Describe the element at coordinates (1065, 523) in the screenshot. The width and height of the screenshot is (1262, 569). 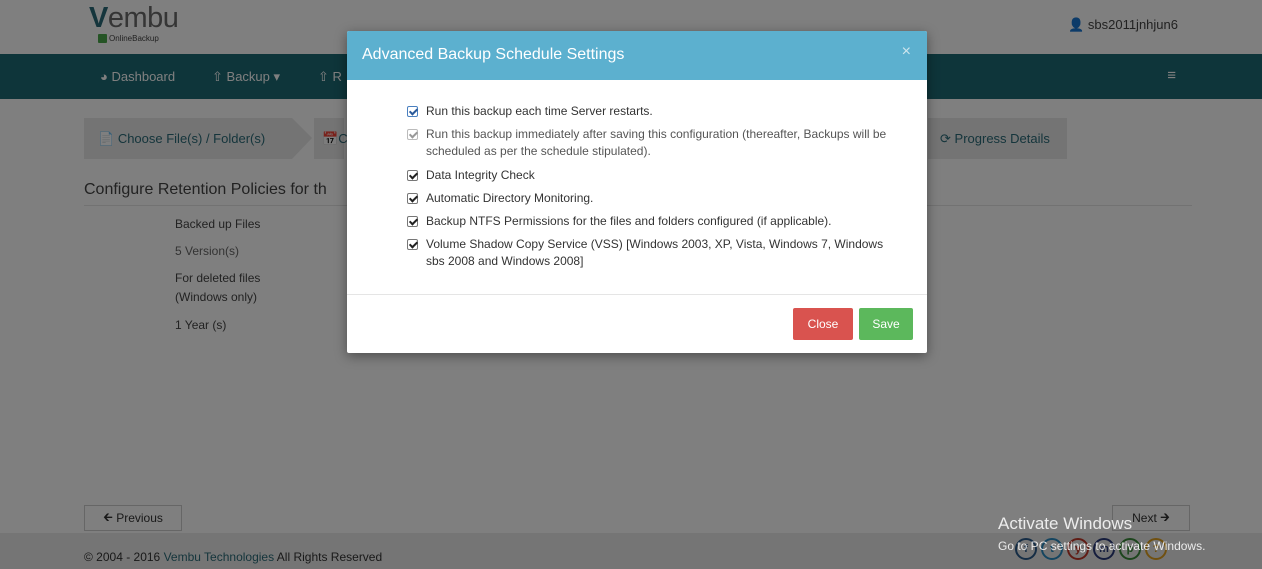
I see `activate-windows-title: Activate Windows` at that location.